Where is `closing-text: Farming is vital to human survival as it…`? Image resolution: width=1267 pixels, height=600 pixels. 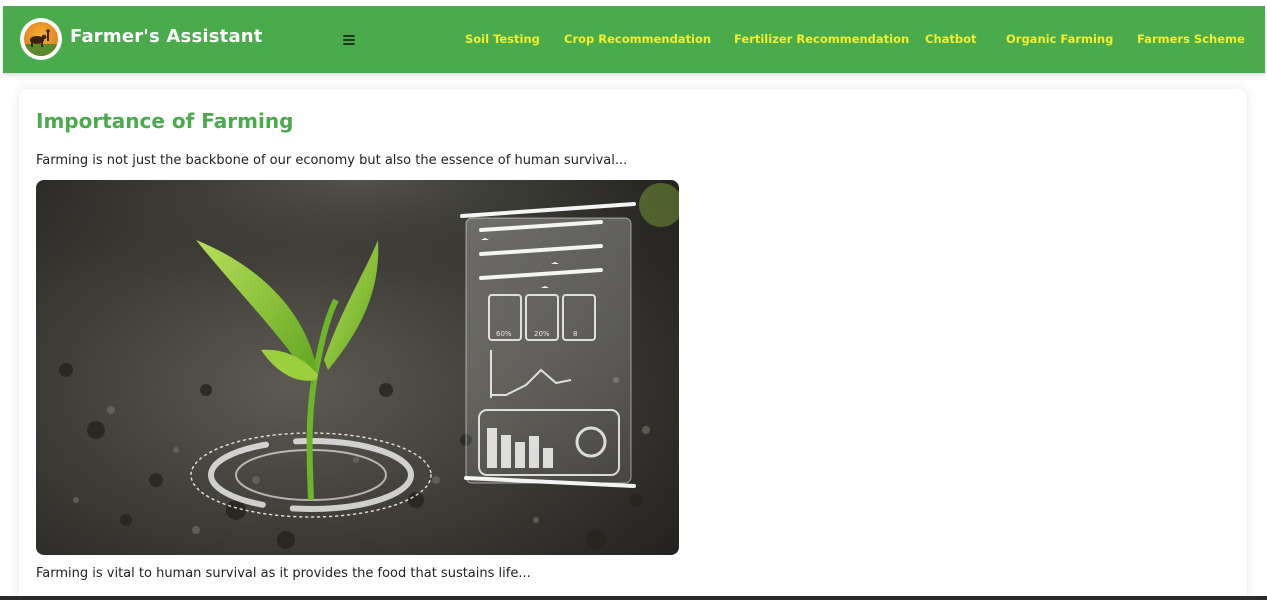 closing-text: Farming is vital to human survival as it… is located at coordinates (283, 573).